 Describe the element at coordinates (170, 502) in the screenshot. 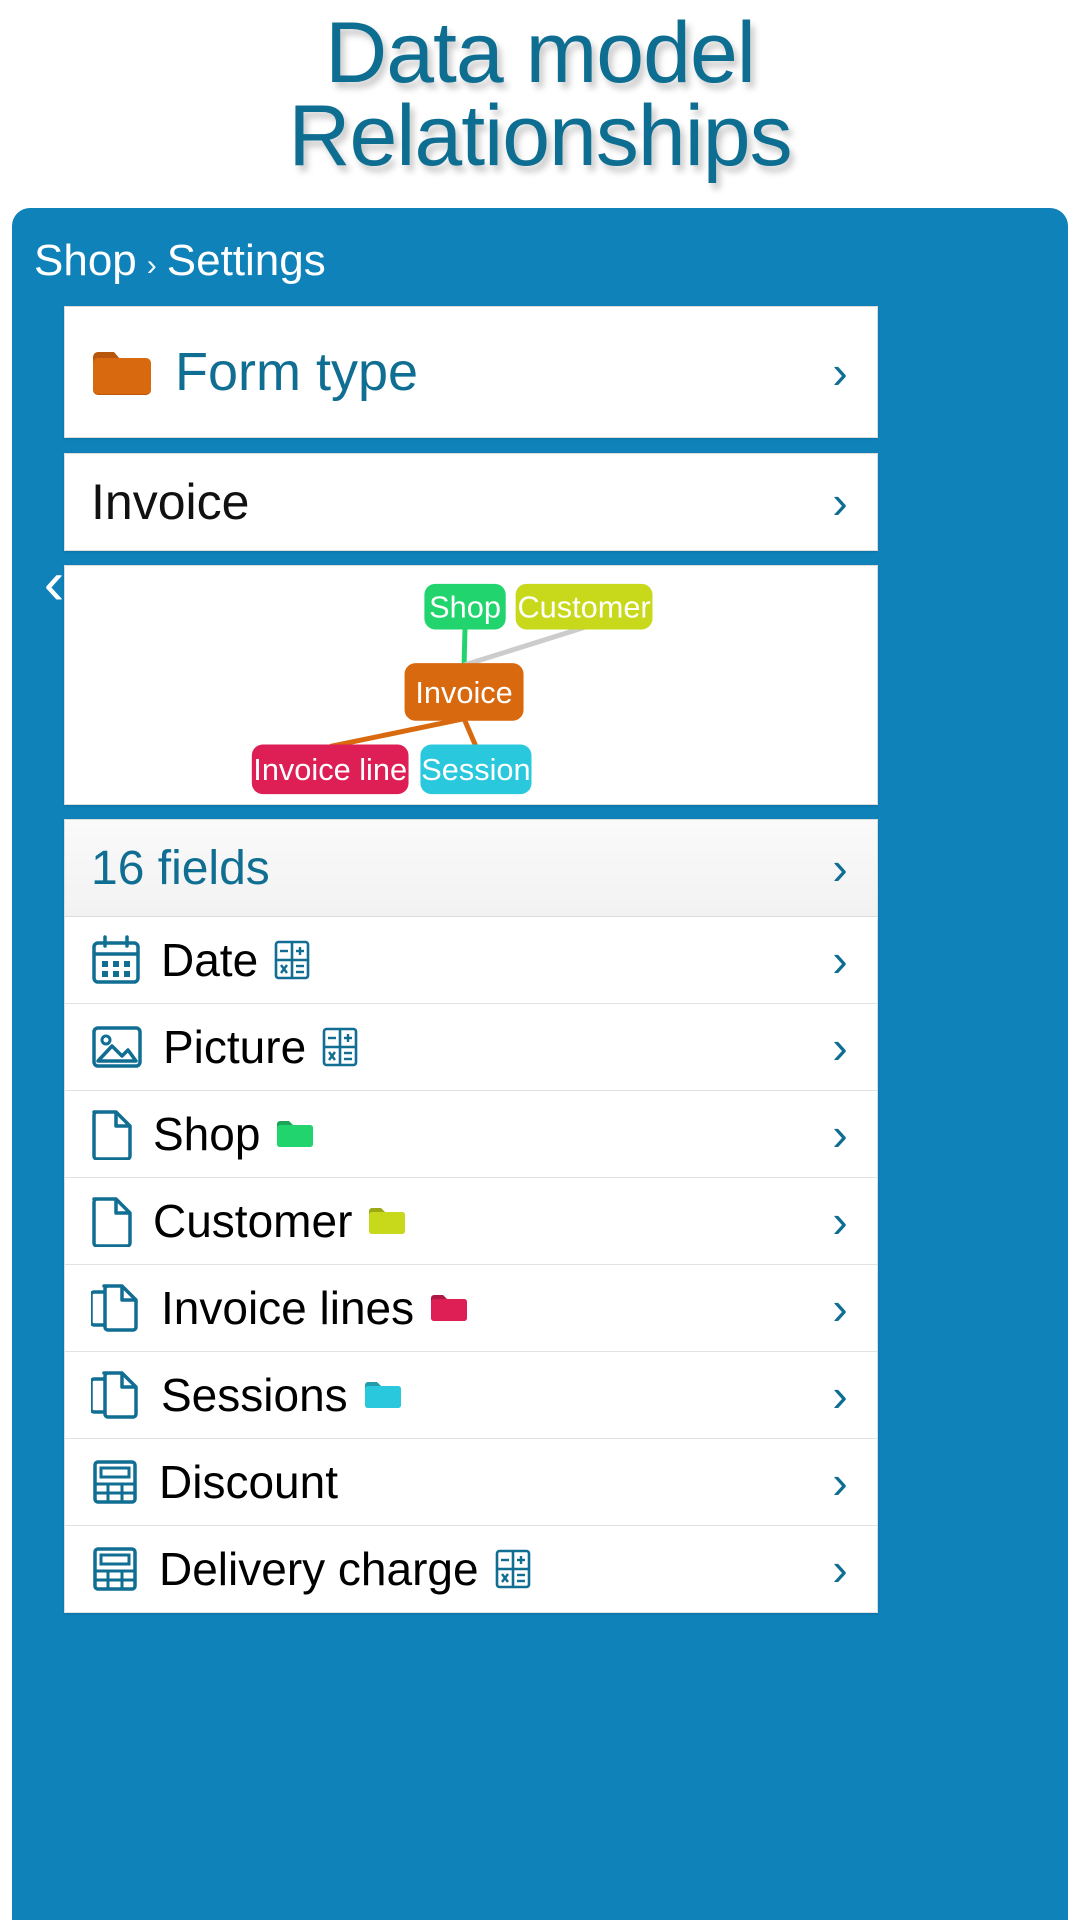

I see `record-label: Invoice` at that location.